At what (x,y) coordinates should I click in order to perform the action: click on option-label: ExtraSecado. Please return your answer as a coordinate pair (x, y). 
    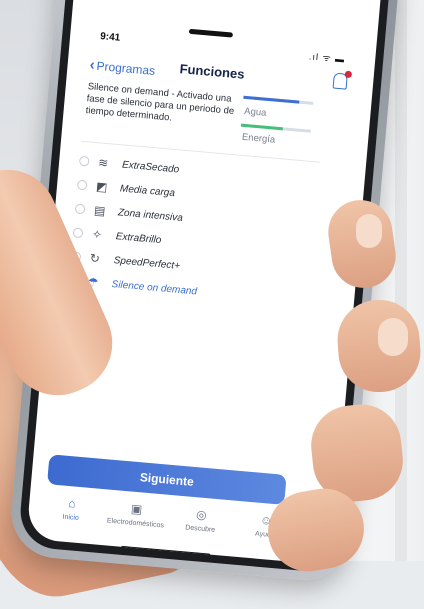
    Looking at the image, I should click on (150, 166).